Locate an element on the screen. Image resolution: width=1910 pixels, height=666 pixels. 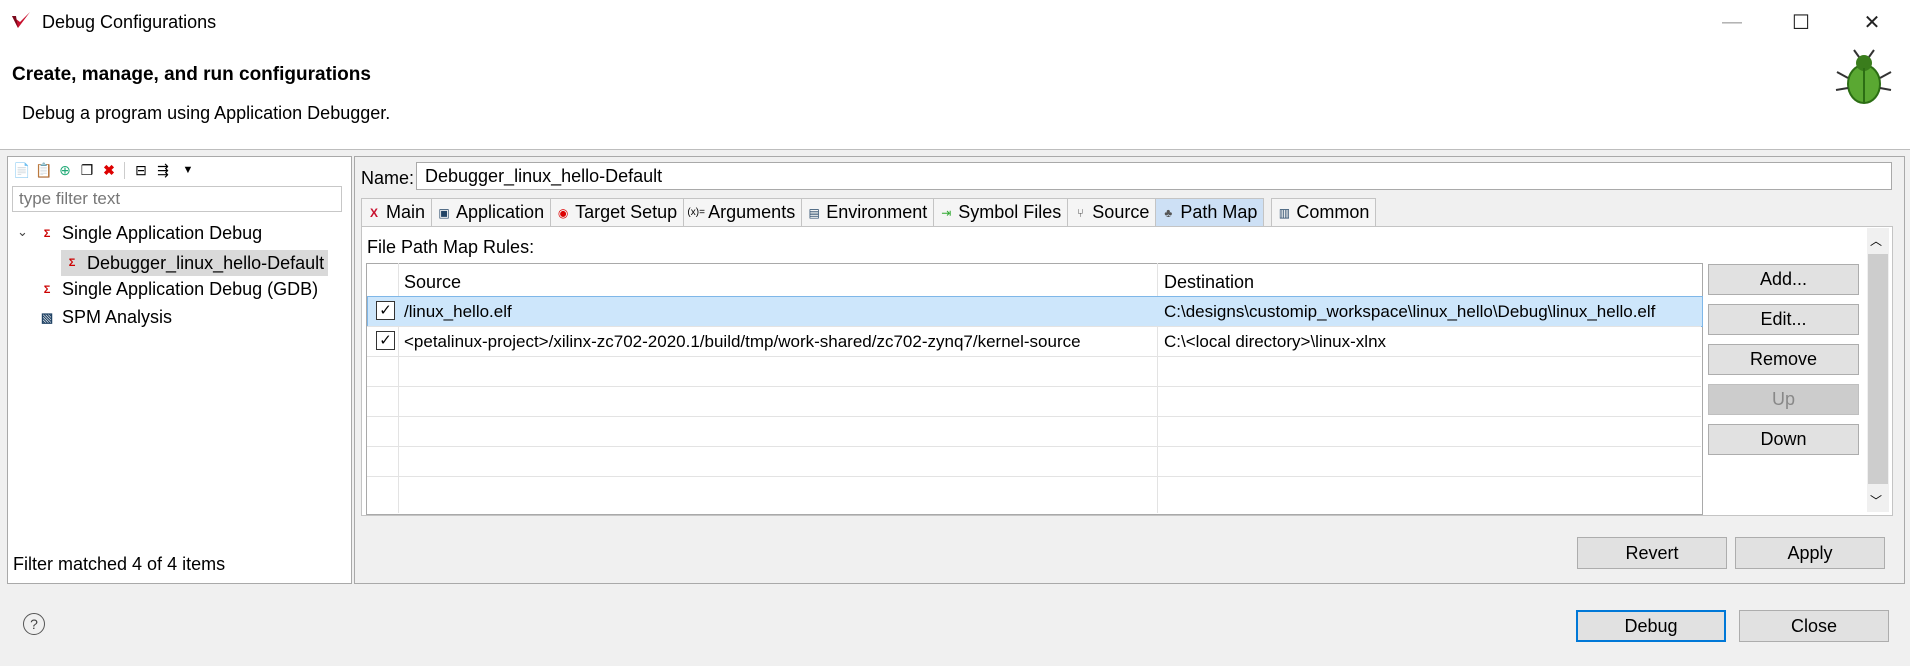
new-prototype-icon: 📋 is located at coordinates (43, 170).